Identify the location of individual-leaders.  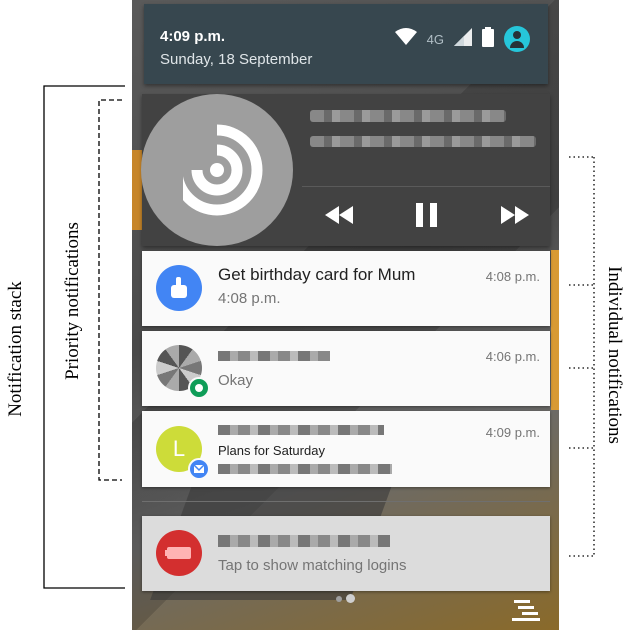
(582, 356).